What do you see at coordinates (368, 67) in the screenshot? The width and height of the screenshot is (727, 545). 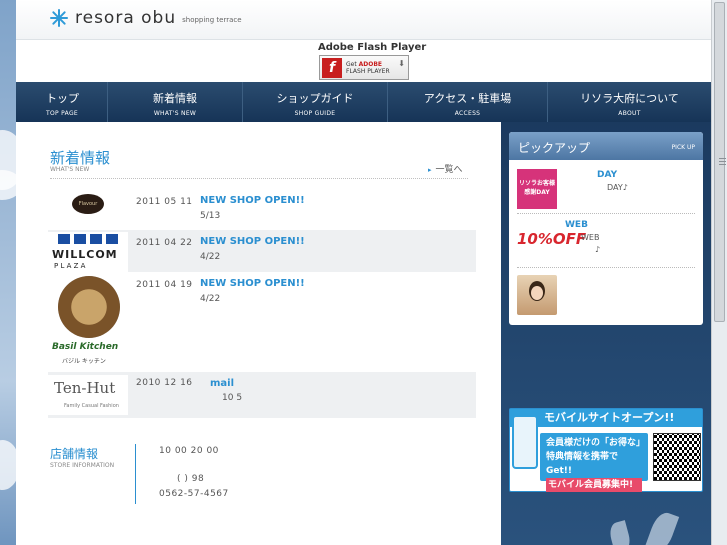 I see `flash-button-text: Get ADOBE FLASH PLAYER` at bounding box center [368, 67].